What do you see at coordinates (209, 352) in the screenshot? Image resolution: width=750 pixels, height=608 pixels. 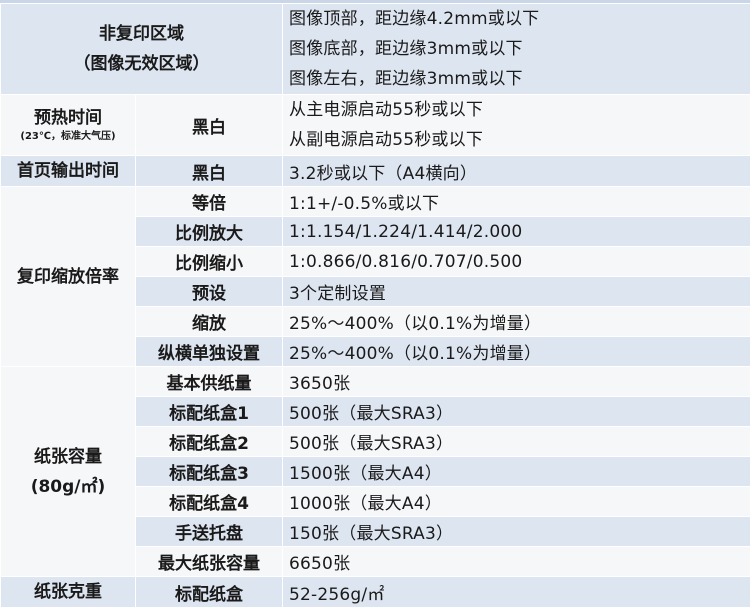 I see `sub-label-cell: 纵横单独设置` at bounding box center [209, 352].